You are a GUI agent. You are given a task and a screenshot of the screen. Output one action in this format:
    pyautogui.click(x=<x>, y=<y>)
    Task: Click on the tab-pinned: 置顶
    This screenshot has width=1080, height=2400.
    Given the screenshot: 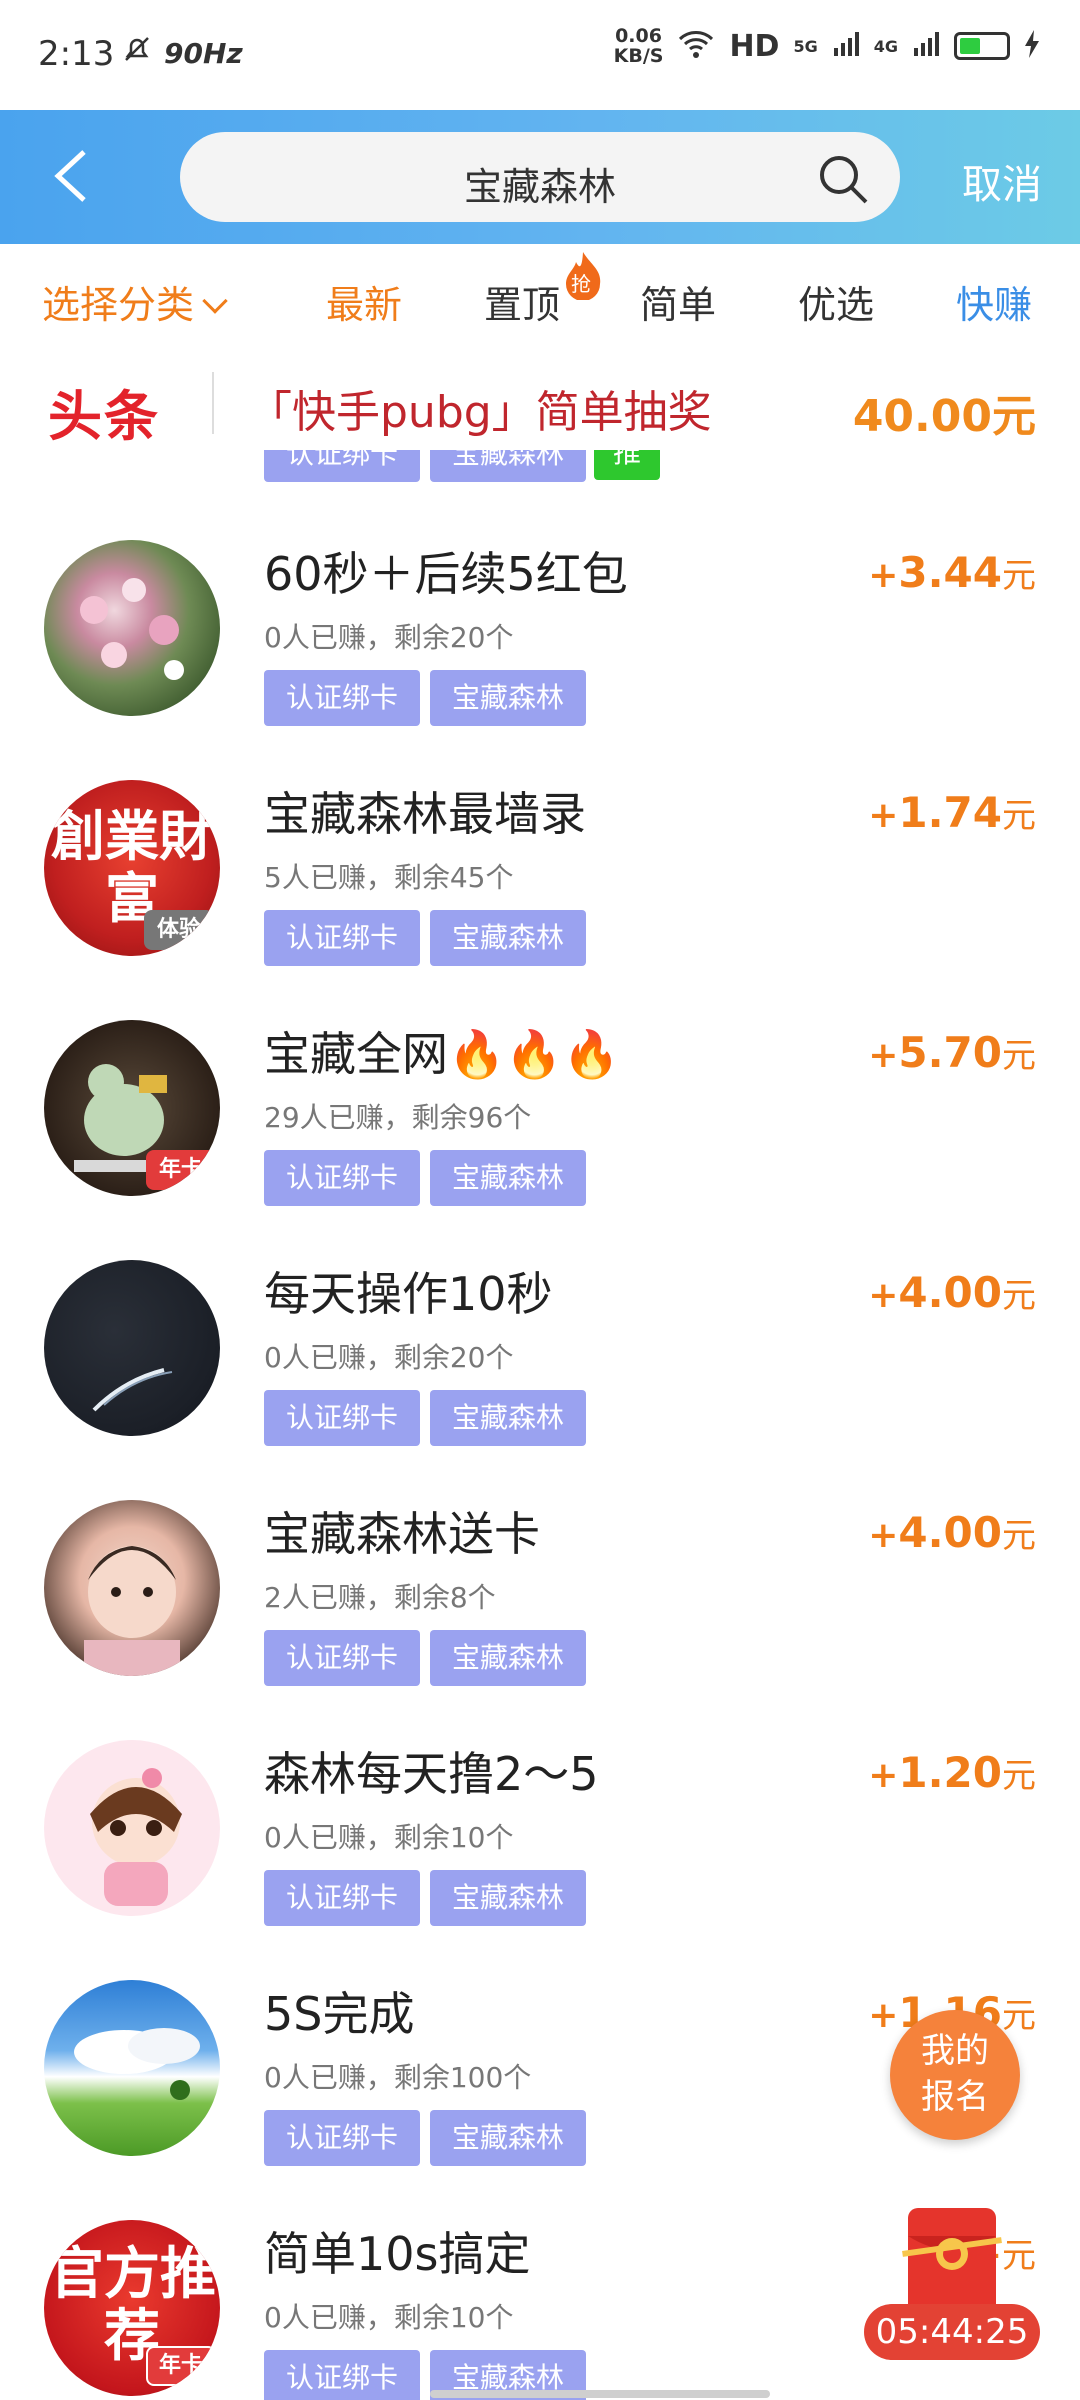 What is the action you would take?
    pyautogui.click(x=522, y=301)
    